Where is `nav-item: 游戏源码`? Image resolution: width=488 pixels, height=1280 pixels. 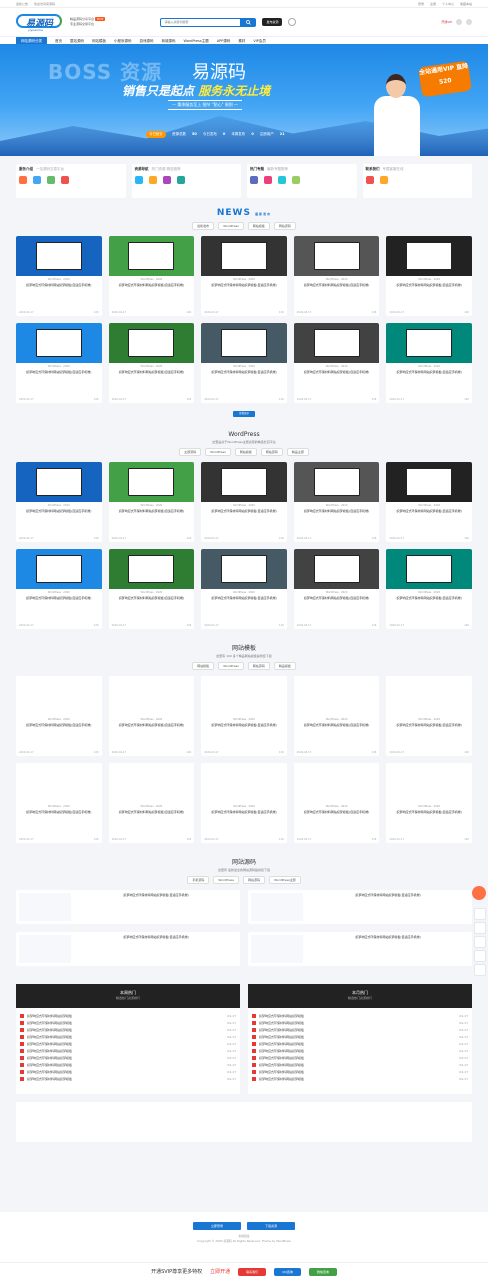 nav-item: 游戏源码 is located at coordinates (147, 41).